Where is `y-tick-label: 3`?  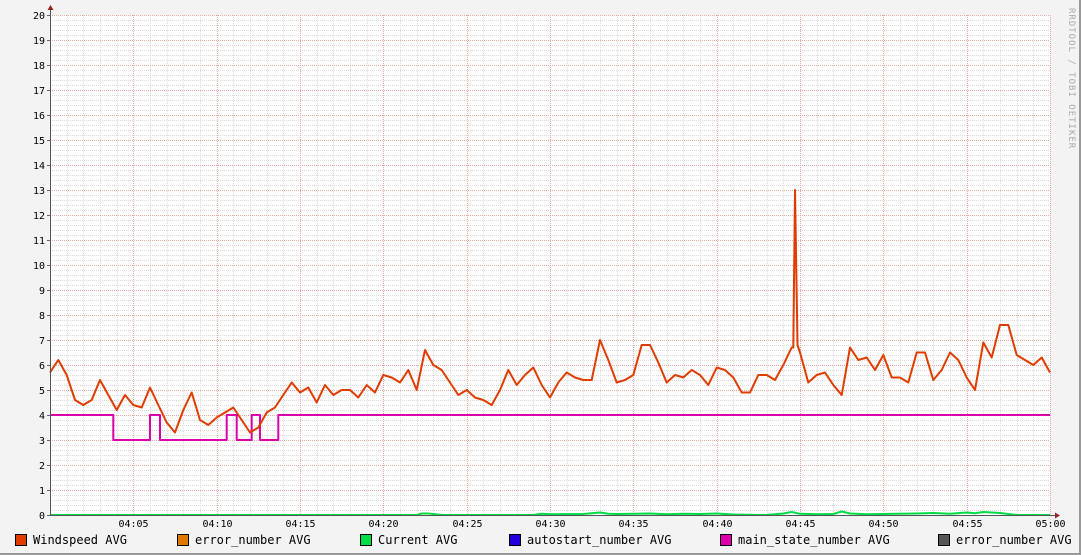 y-tick-label: 3 is located at coordinates (42, 441).